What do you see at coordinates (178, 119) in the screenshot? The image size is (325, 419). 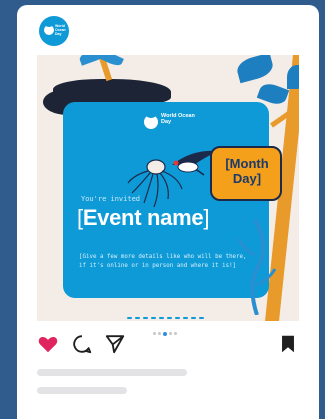 I see `logo-text: World Ocean Day` at bounding box center [178, 119].